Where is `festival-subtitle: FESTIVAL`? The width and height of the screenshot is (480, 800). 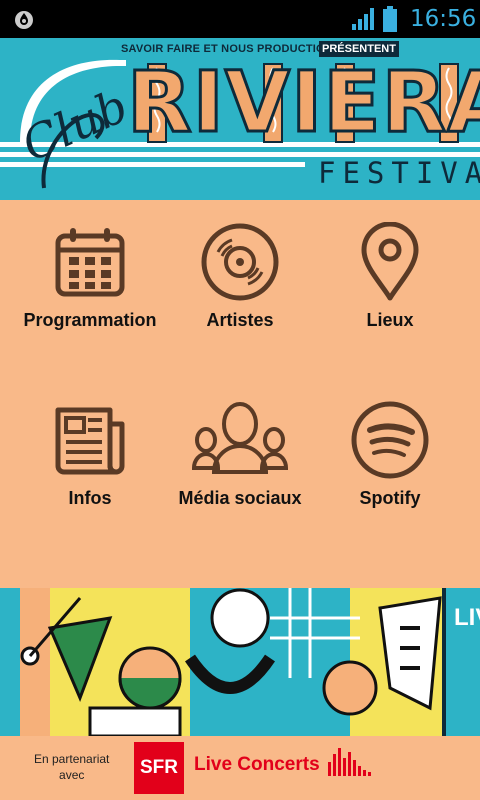
festival-subtitle: FESTIVAL is located at coordinates (399, 173).